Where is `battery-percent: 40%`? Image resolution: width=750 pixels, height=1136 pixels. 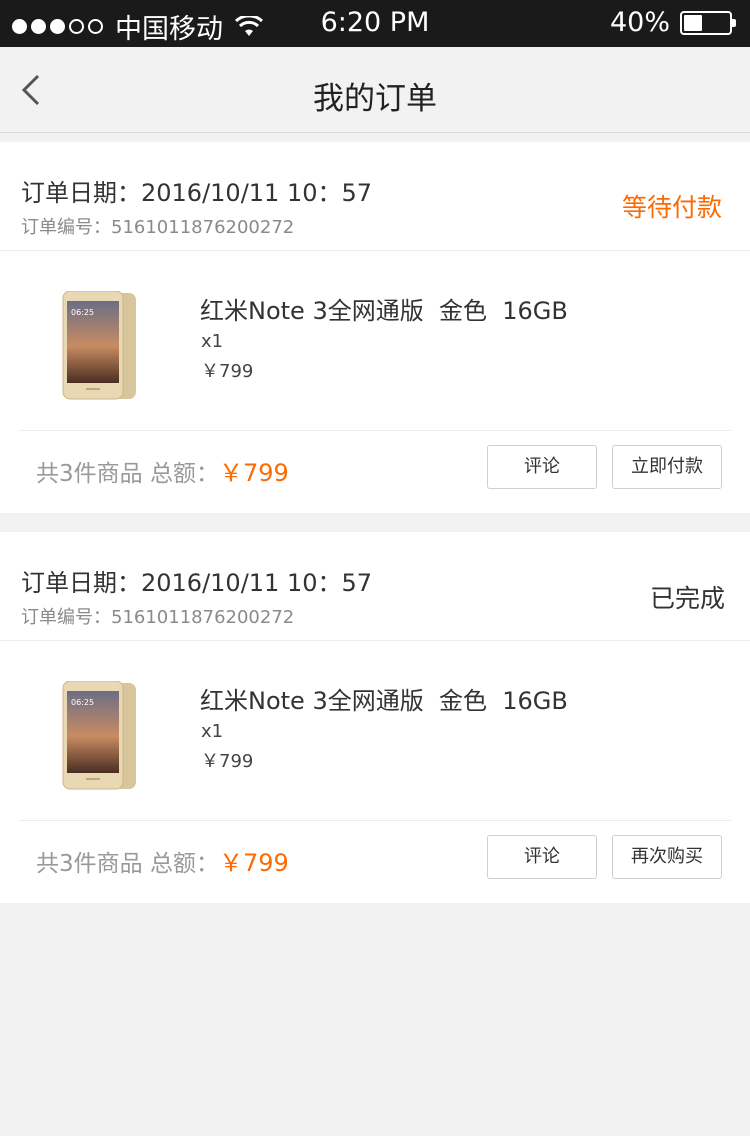 battery-percent: 40% is located at coordinates (639, 22).